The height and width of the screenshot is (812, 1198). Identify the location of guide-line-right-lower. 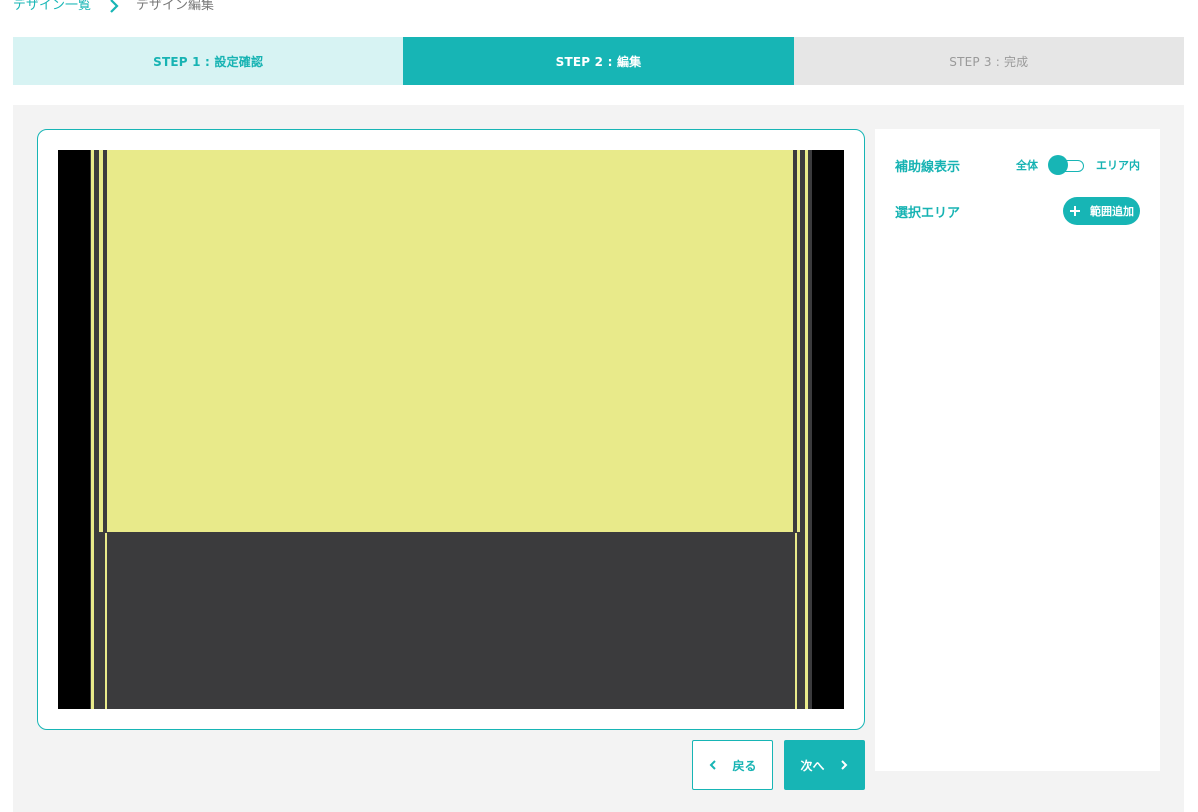
(796, 621).